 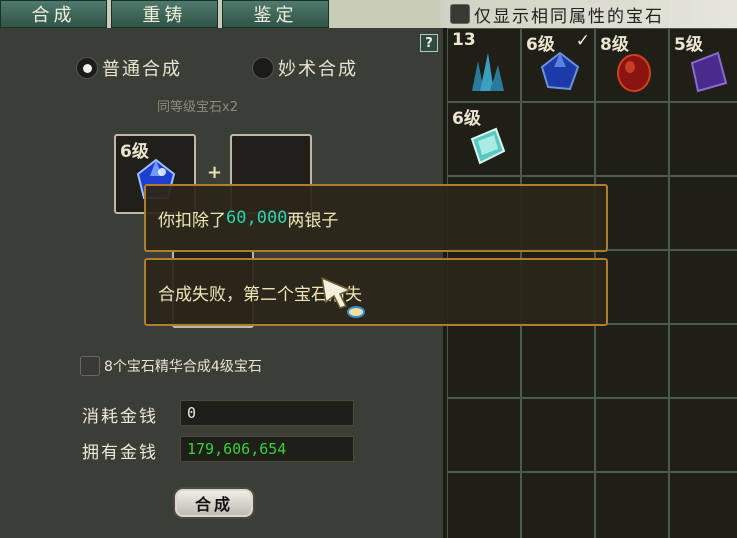 What do you see at coordinates (120, 453) in the screenshot?
I see `owned-money-label: 拥有金钱` at bounding box center [120, 453].